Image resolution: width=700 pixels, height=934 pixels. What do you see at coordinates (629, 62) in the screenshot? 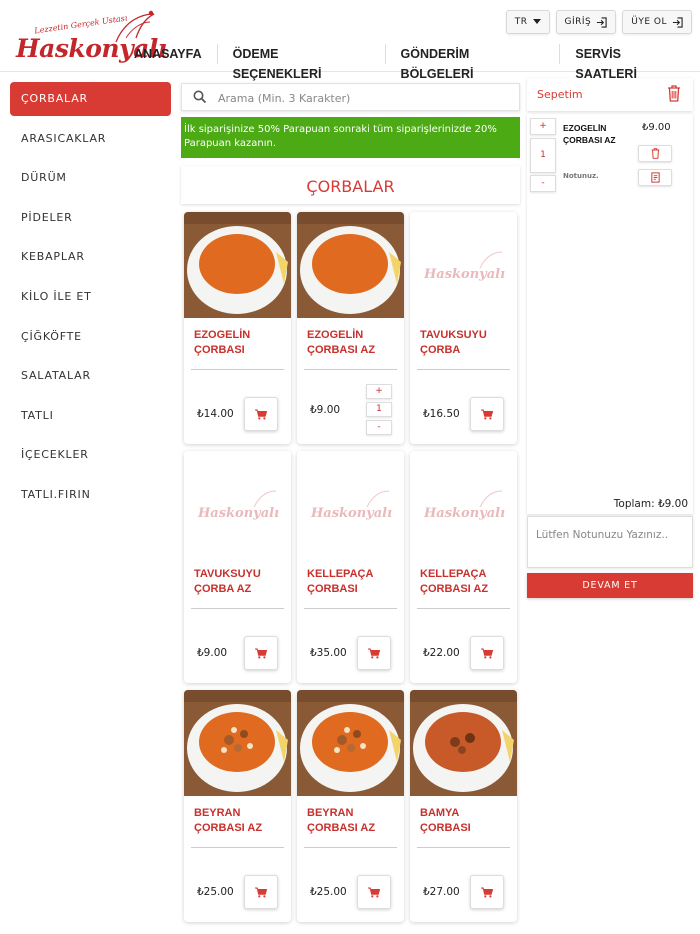
I see `nav-service-hours: SERVİS SAATLERİ` at bounding box center [629, 62].